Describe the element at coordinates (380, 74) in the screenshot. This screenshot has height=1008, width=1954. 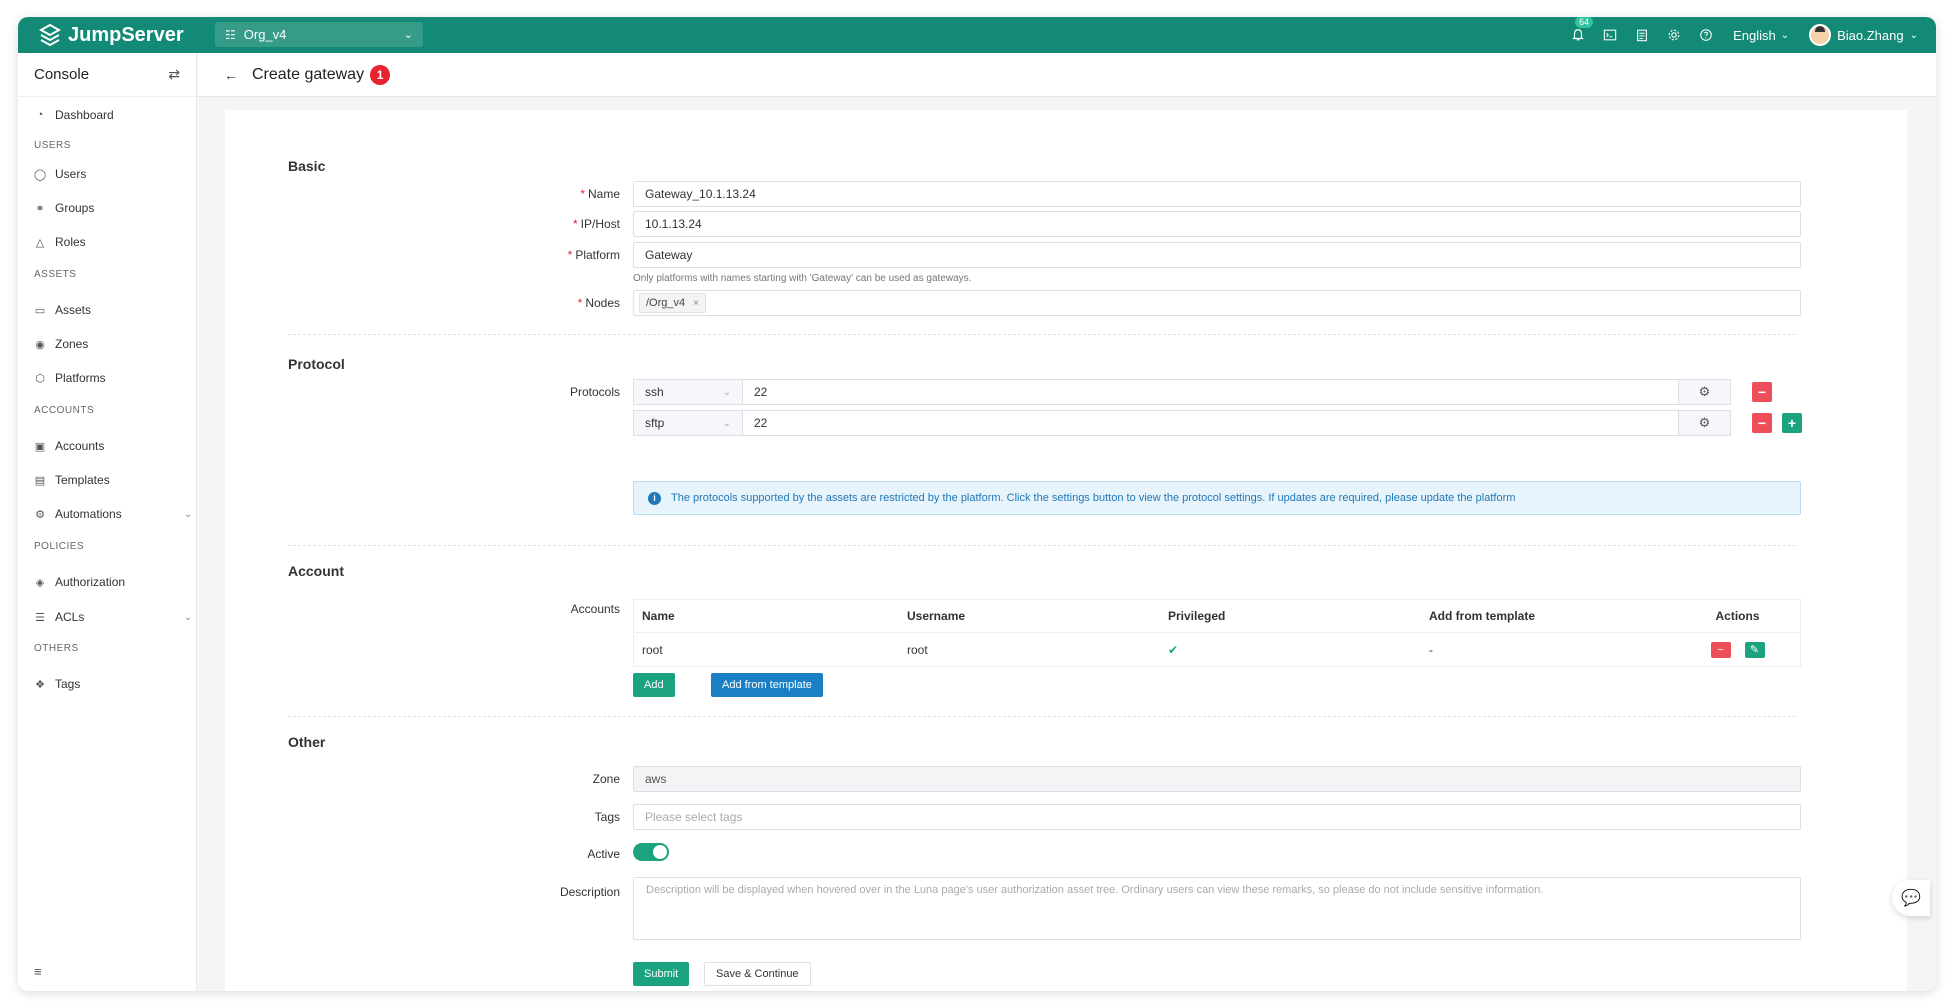
I see `step-badge: 1` at that location.